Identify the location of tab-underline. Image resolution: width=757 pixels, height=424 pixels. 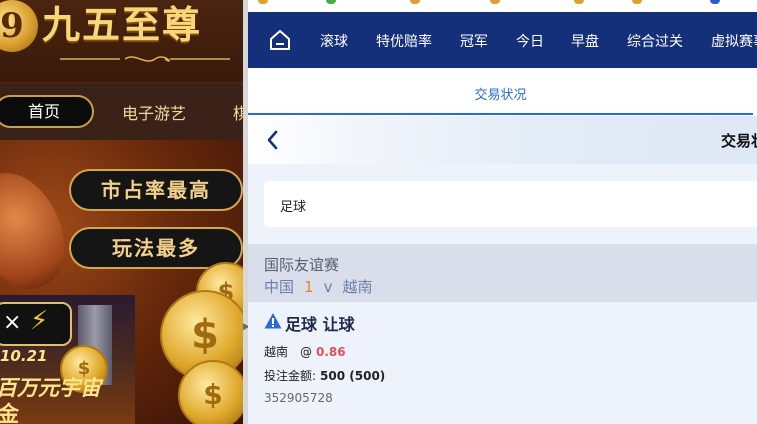
(500, 114).